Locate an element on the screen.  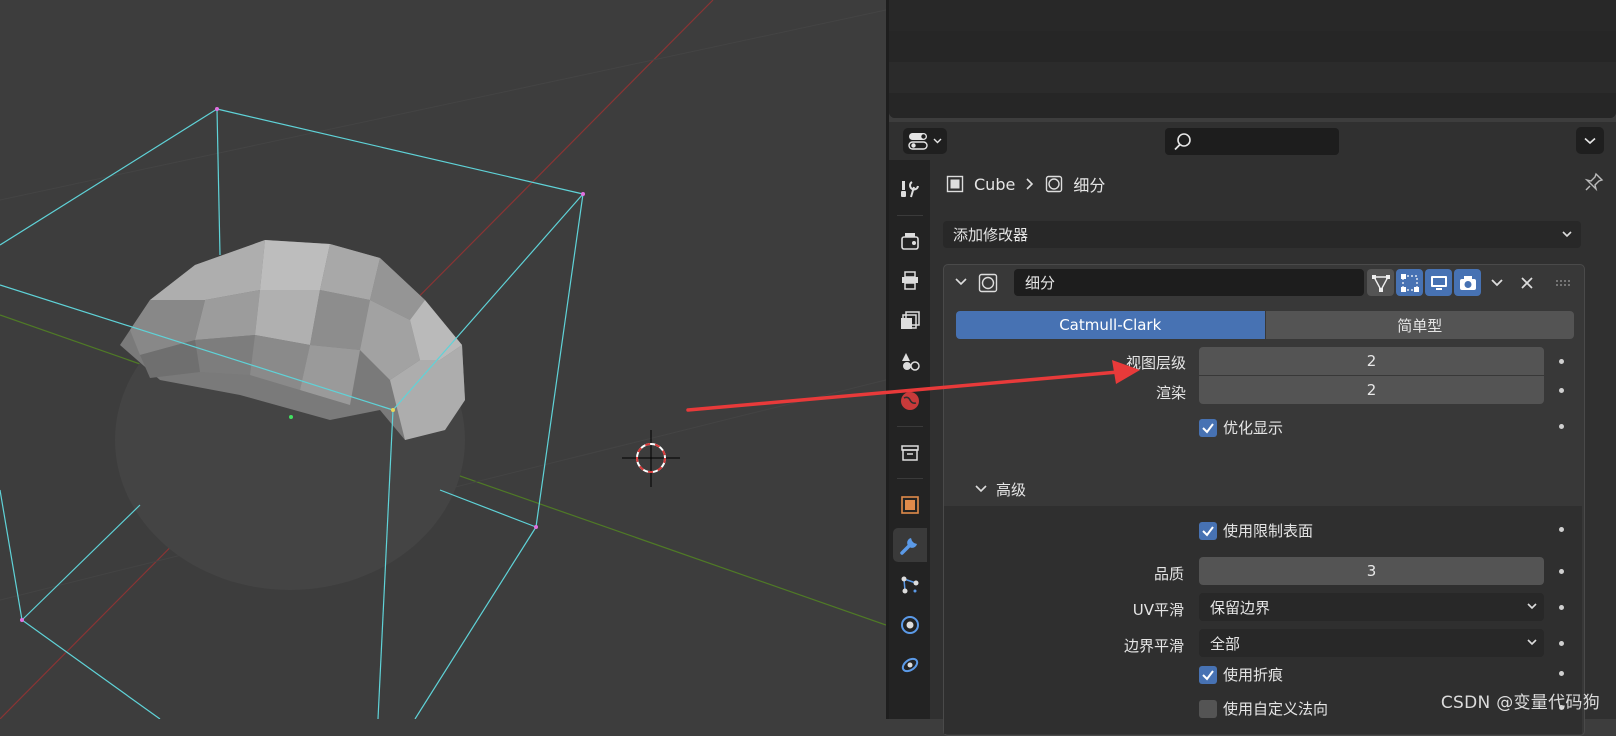
particles-icon is located at coordinates (910, 585).